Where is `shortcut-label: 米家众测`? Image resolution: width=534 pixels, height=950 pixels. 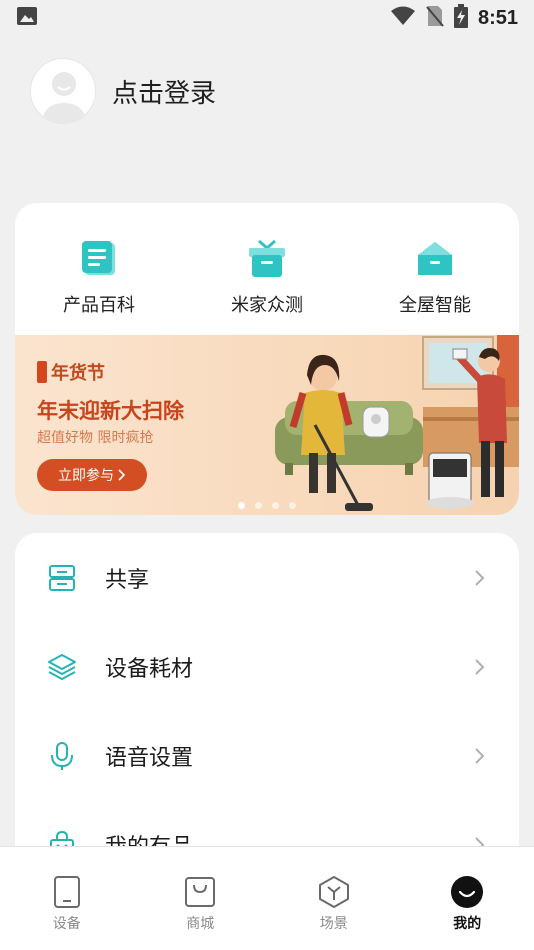 shortcut-label: 米家众测 is located at coordinates (267, 305).